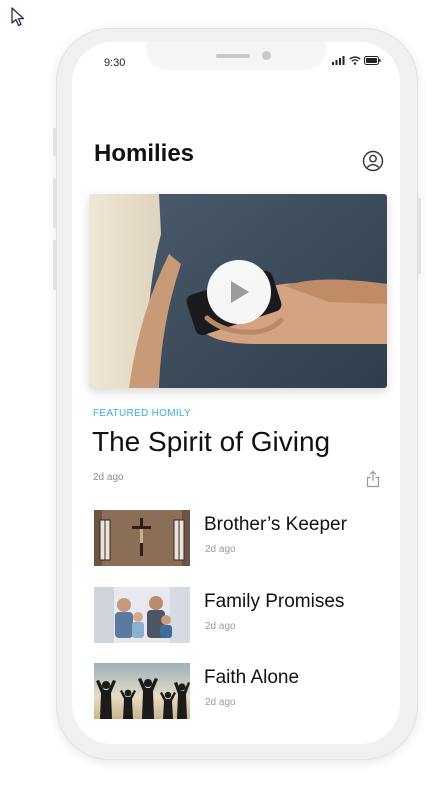  What do you see at coordinates (252, 677) in the screenshot?
I see `list-item-title: Faith Alone` at bounding box center [252, 677].